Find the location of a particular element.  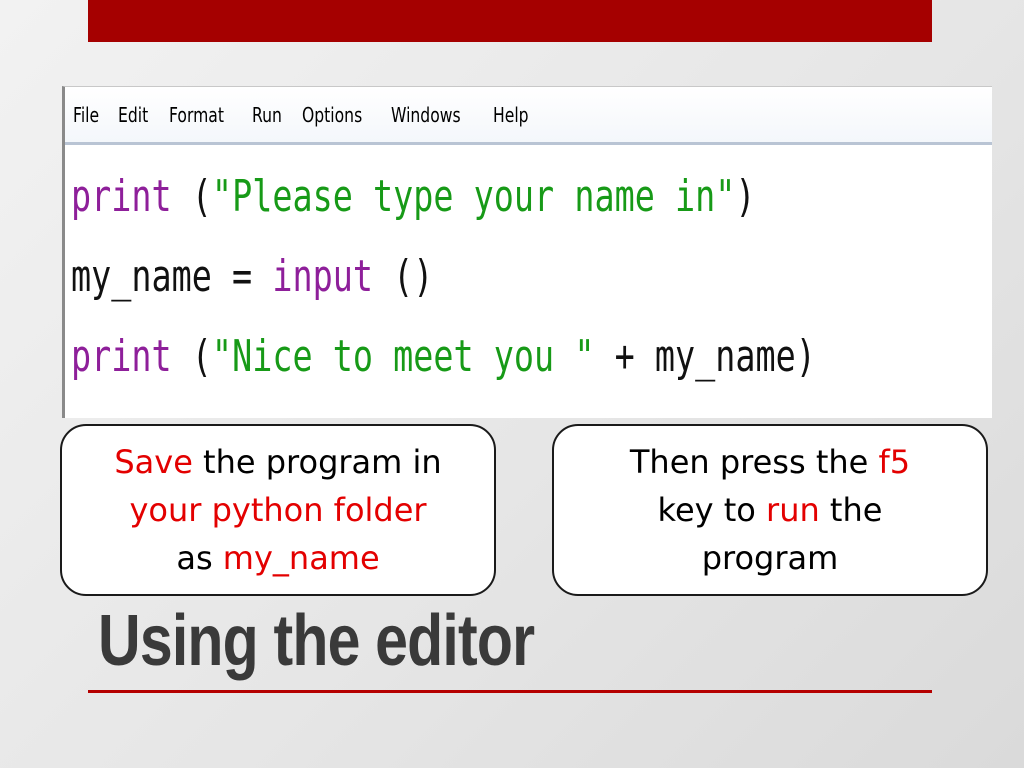

code-line-3: print ("Nice to meet you " + my_name) is located at coordinates (443, 357).